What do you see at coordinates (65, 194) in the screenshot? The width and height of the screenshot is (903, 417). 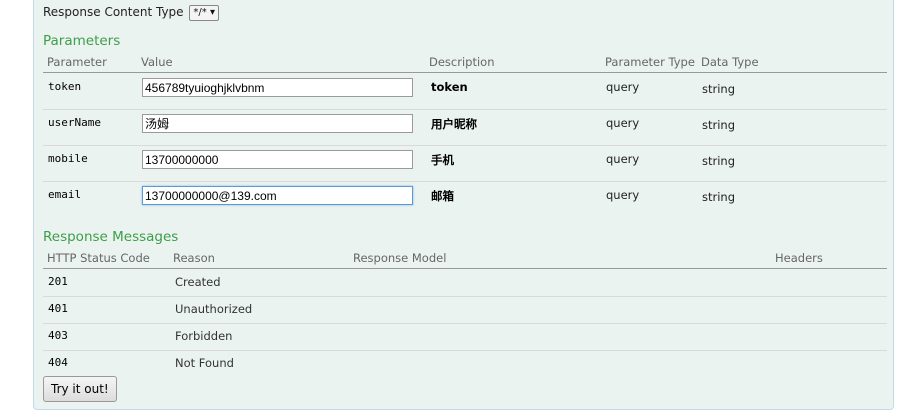 I see `param-name: email` at bounding box center [65, 194].